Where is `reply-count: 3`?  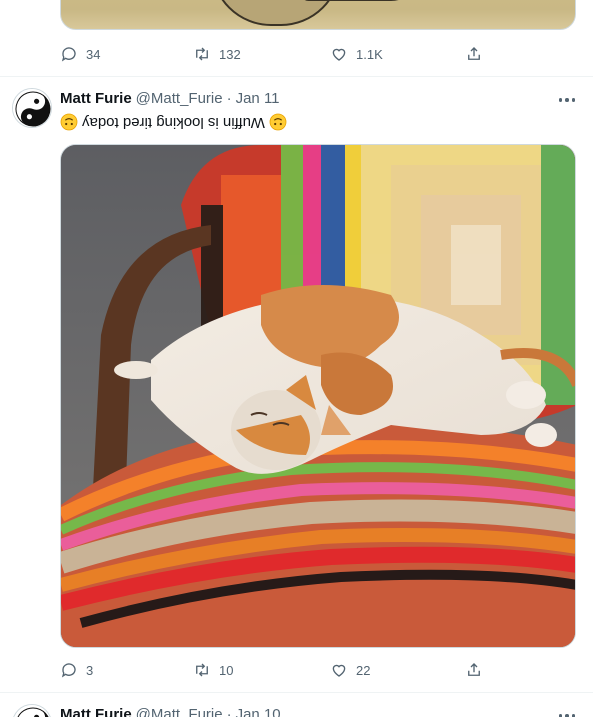 reply-count: 3 is located at coordinates (90, 670).